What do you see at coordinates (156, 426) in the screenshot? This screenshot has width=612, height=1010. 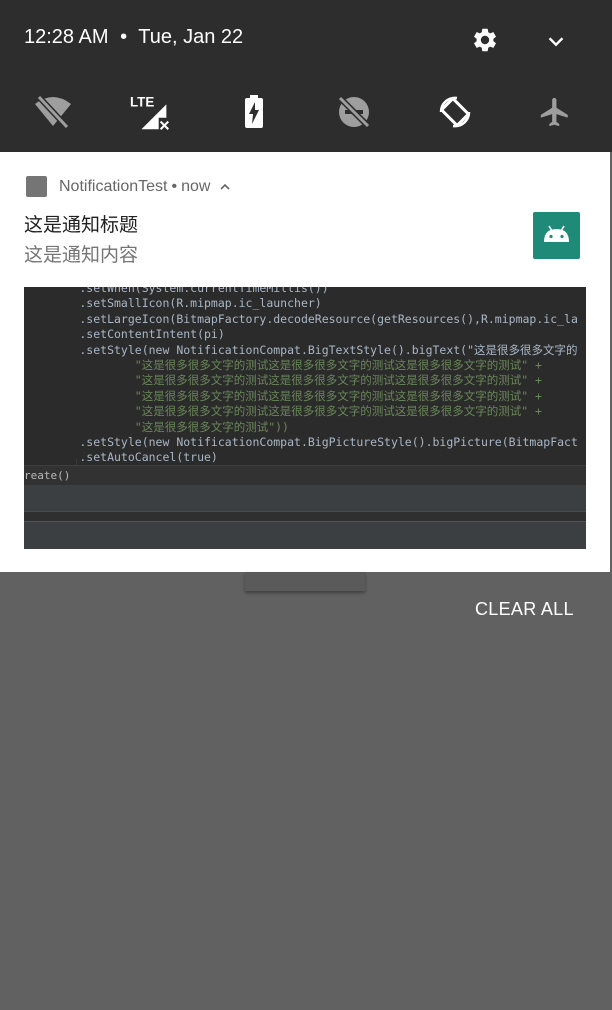 I see `code-line: "这是很多很多文字的测试"))` at bounding box center [156, 426].